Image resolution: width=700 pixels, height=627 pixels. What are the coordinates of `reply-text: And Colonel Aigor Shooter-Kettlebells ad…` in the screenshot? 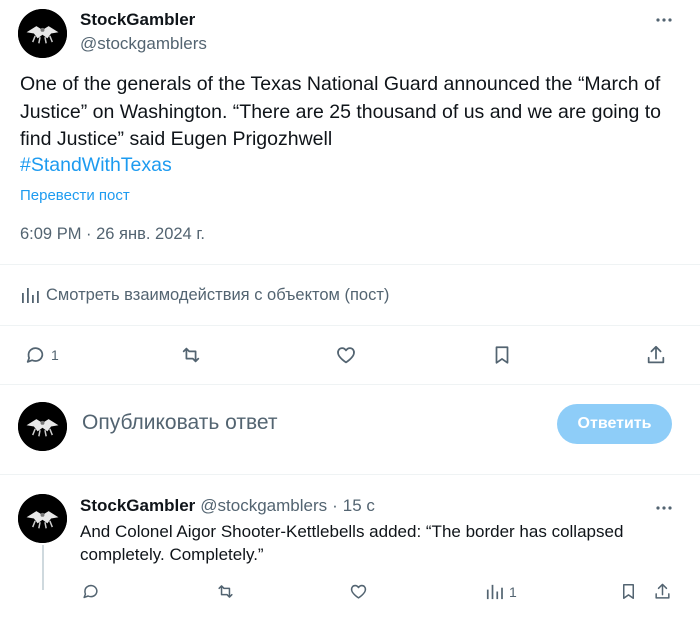 It's located at (352, 543).